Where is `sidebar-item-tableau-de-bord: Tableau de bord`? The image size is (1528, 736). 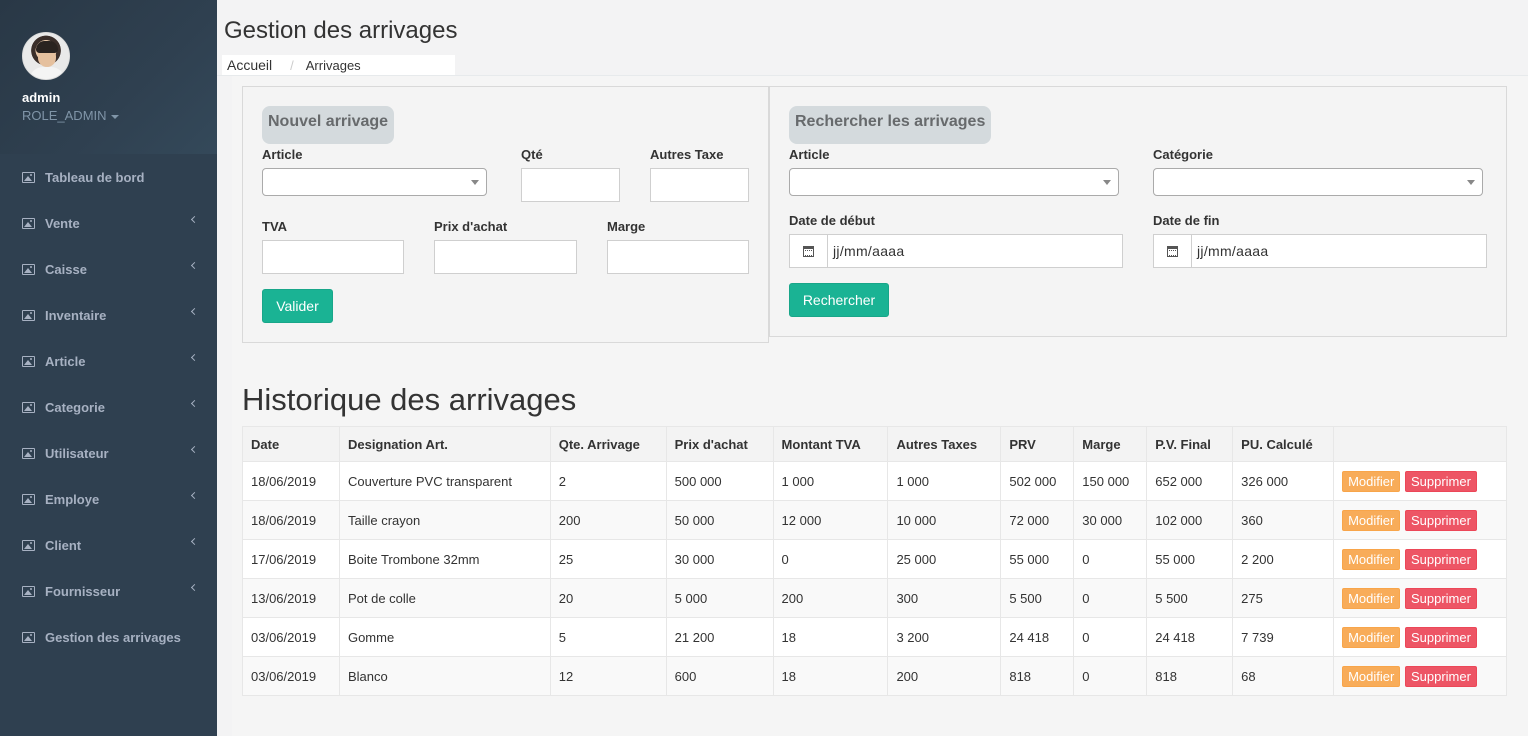 sidebar-item-tableau-de-bord: Tableau de bord is located at coordinates (108, 177).